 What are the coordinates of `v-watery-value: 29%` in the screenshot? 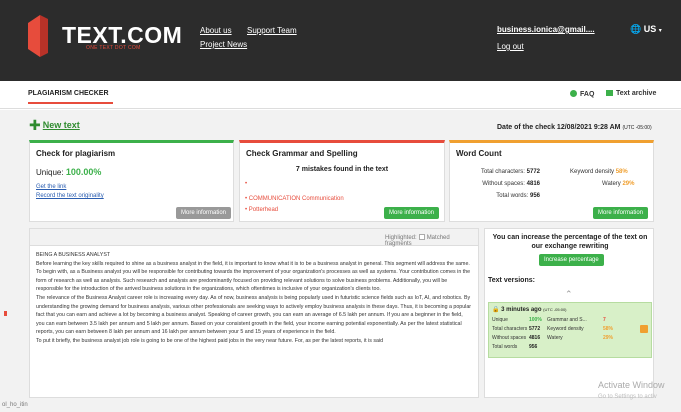 It's located at (608, 338).